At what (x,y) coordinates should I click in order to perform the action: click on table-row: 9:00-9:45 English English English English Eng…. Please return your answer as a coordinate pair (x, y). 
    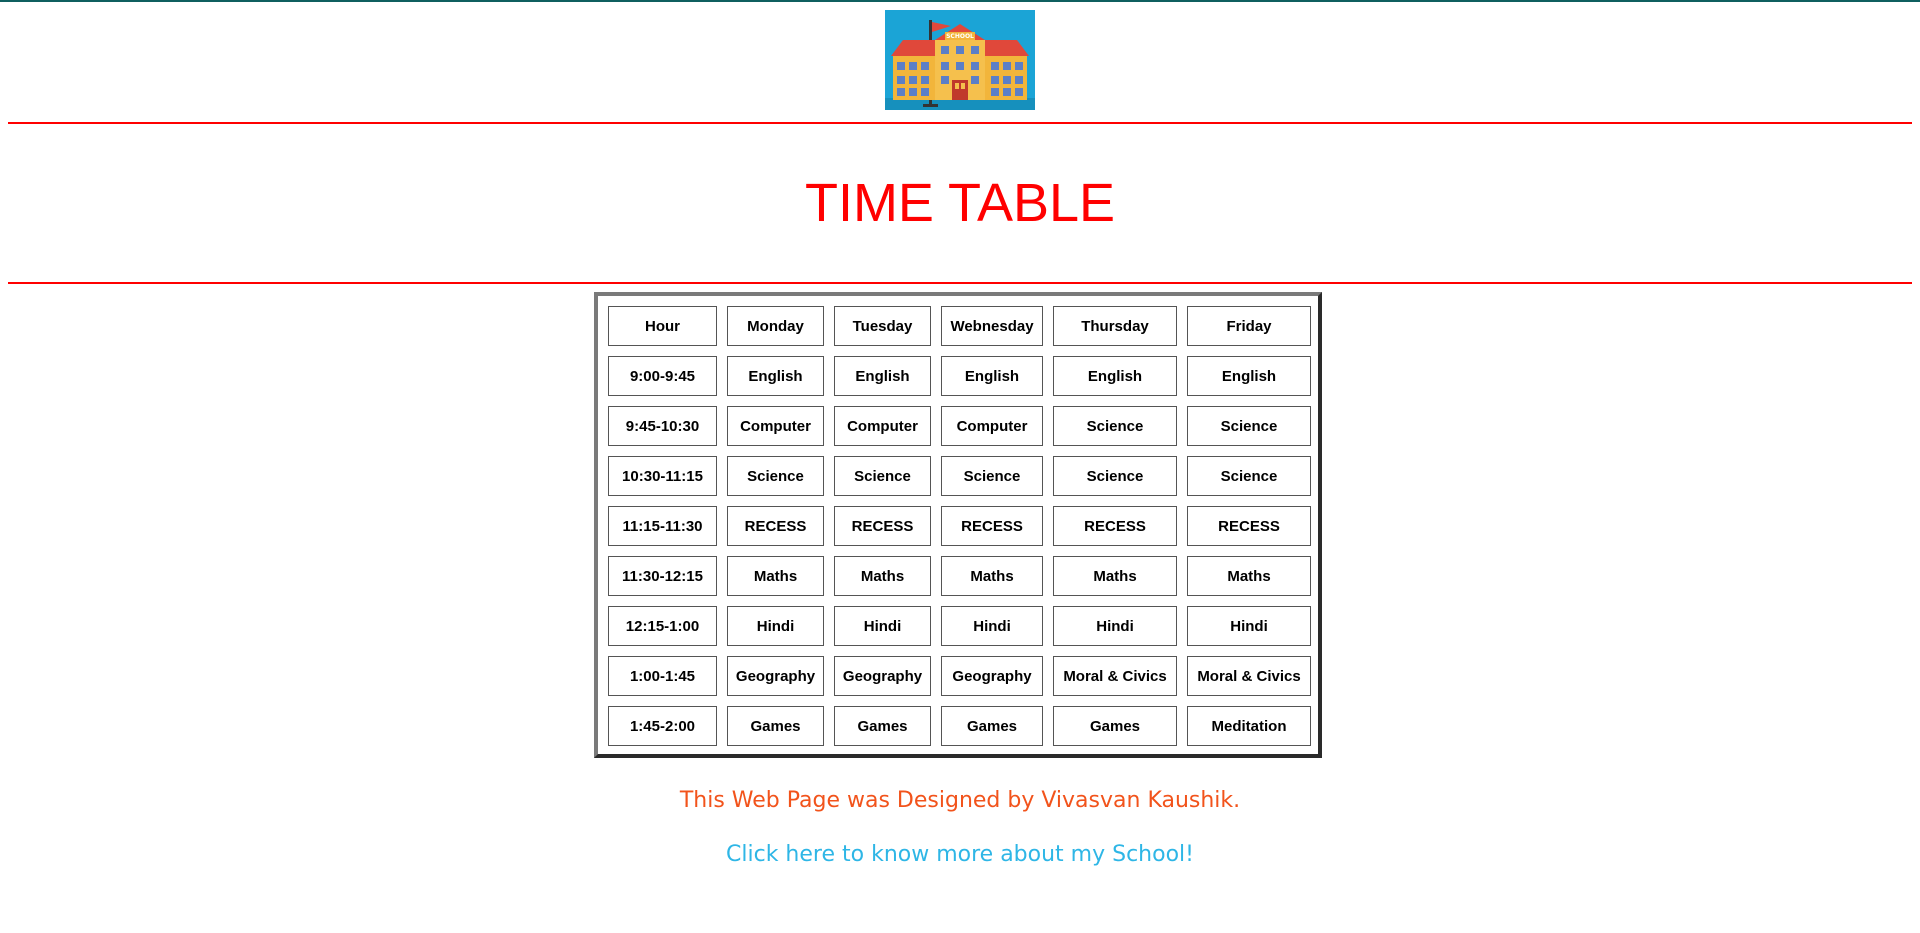
    Looking at the image, I should click on (959, 376).